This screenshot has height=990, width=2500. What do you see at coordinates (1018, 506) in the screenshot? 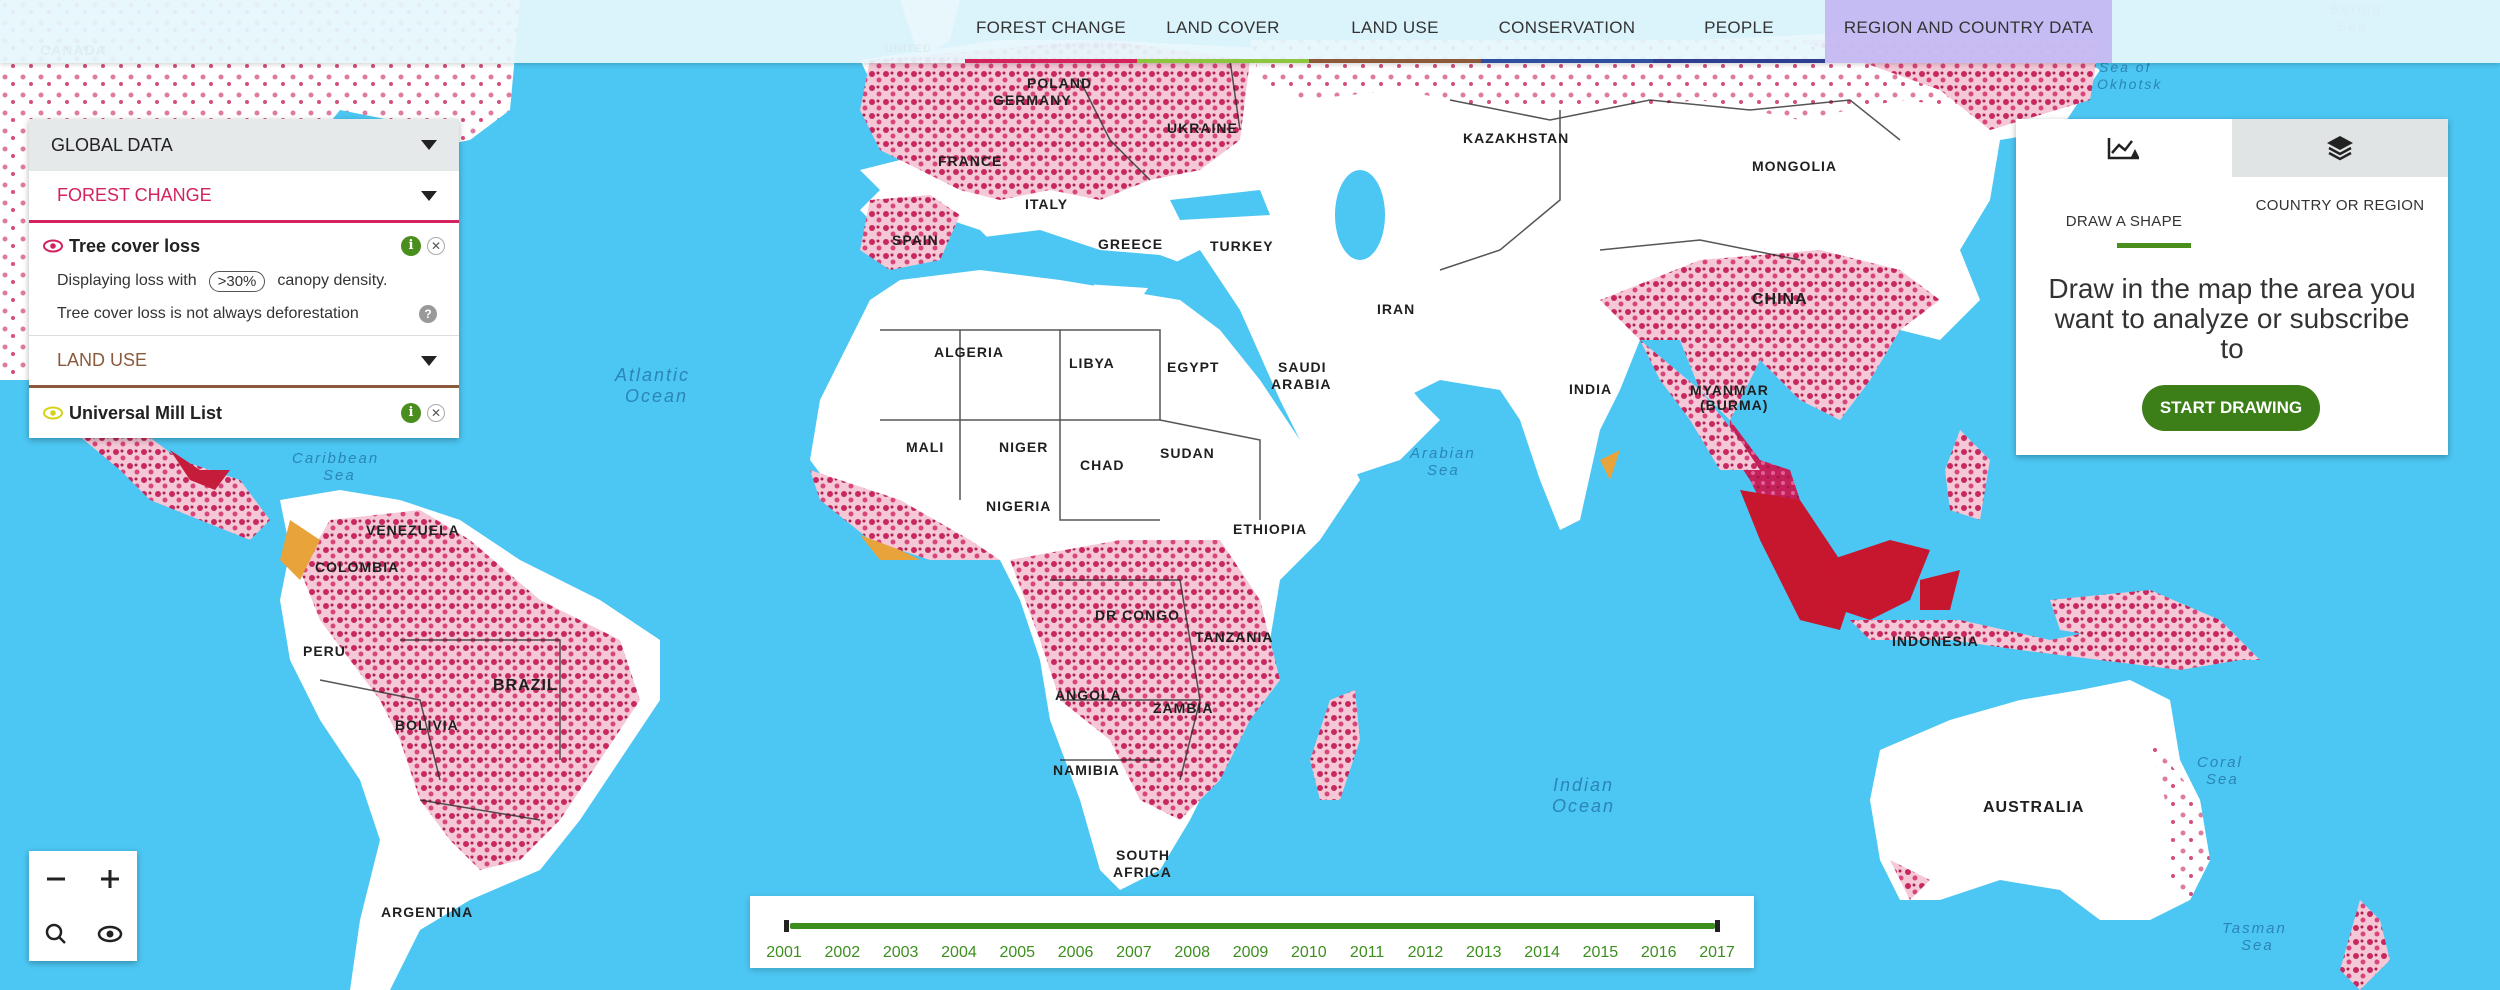
I see `svg-text: NIGERIA` at bounding box center [1018, 506].